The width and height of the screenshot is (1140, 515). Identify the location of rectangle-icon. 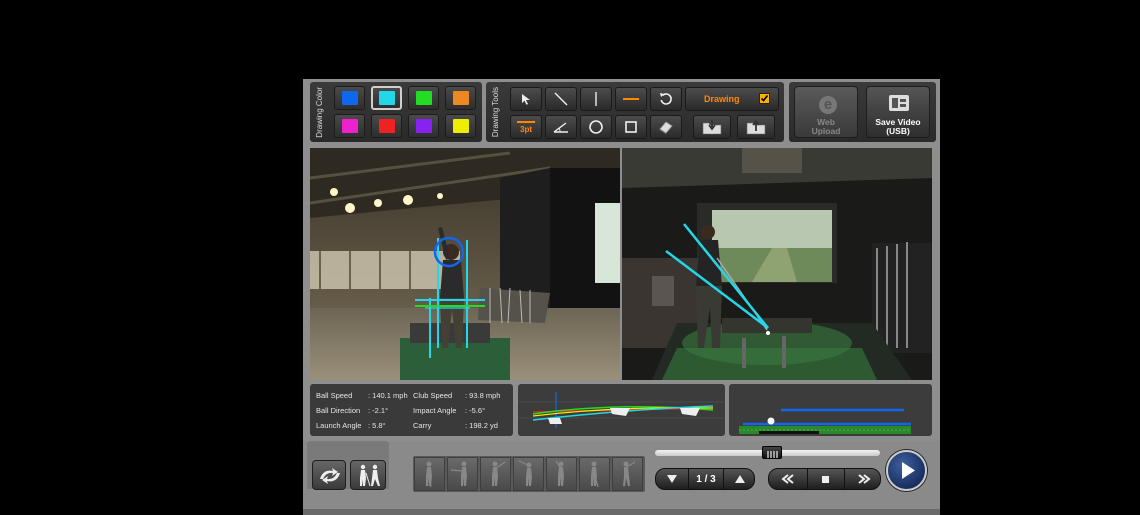
(631, 127).